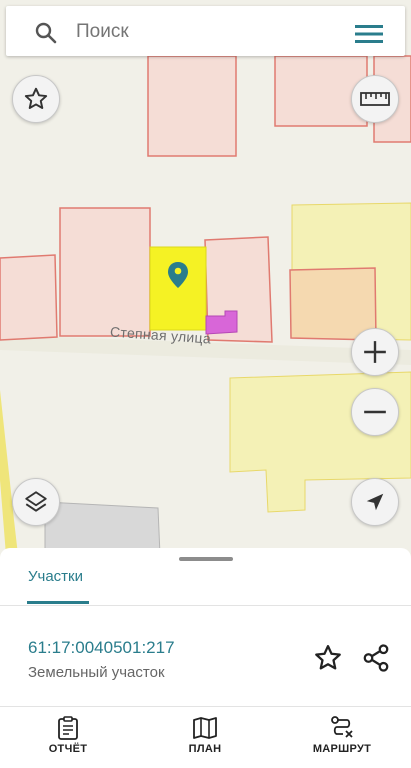  I want to click on clipboard-icon, so click(68, 728).